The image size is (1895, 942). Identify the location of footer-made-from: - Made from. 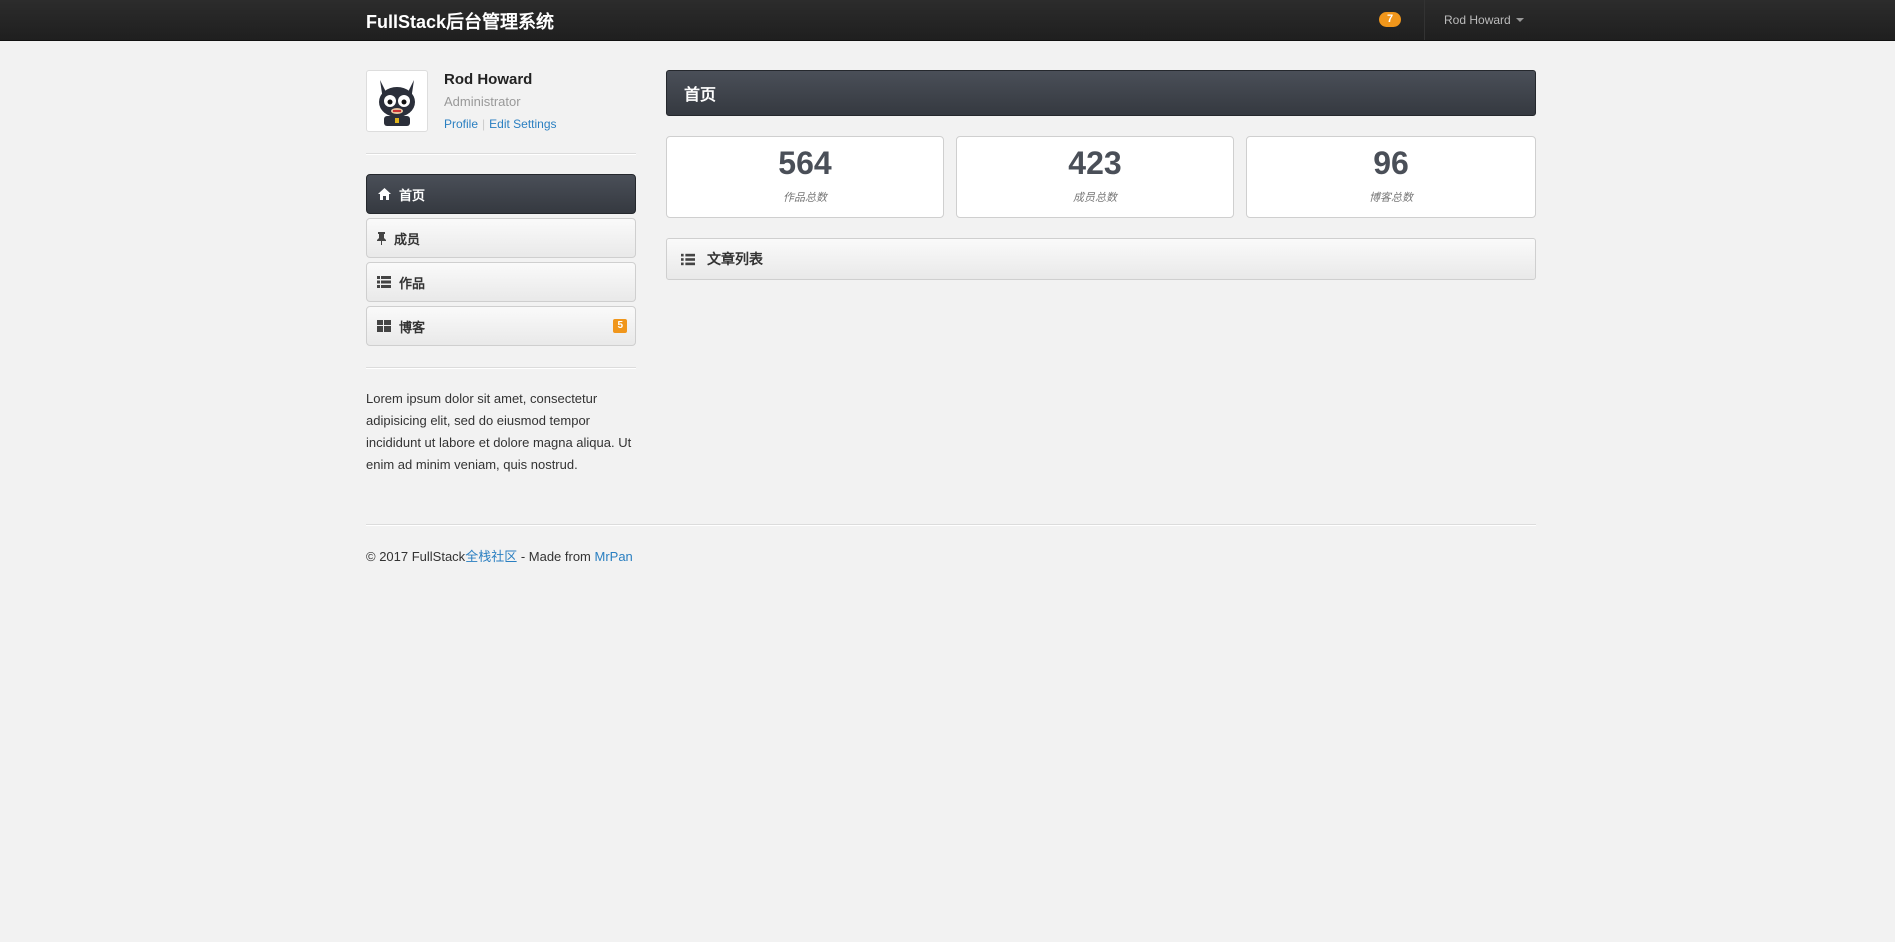
(556, 556).